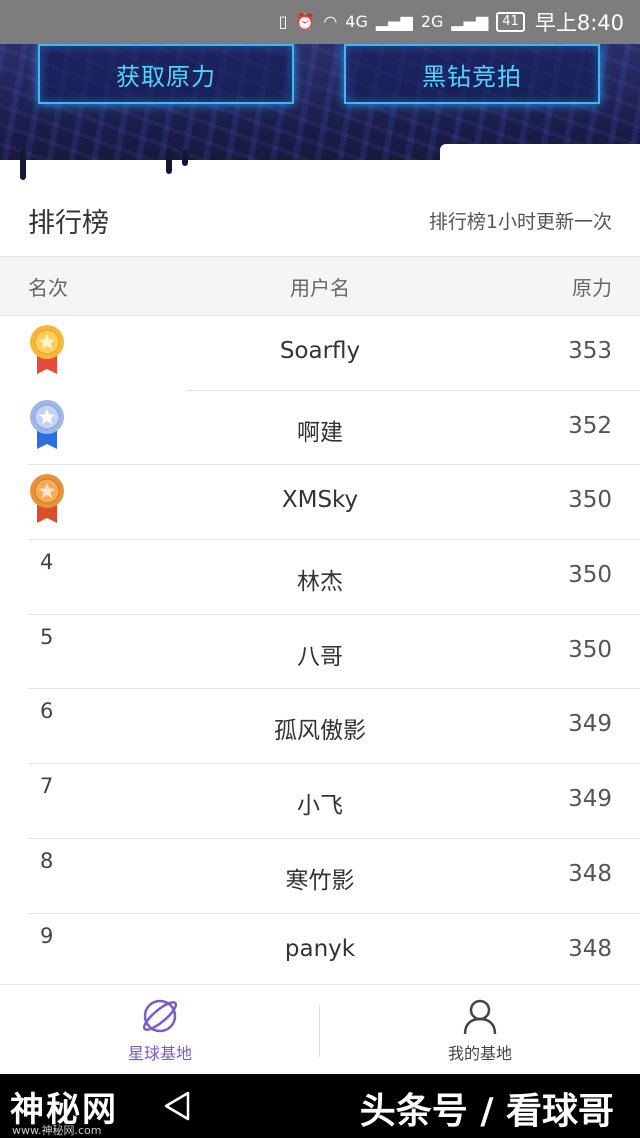  Describe the element at coordinates (320, 880) in the screenshot. I see `row-username: 寒竹影` at that location.